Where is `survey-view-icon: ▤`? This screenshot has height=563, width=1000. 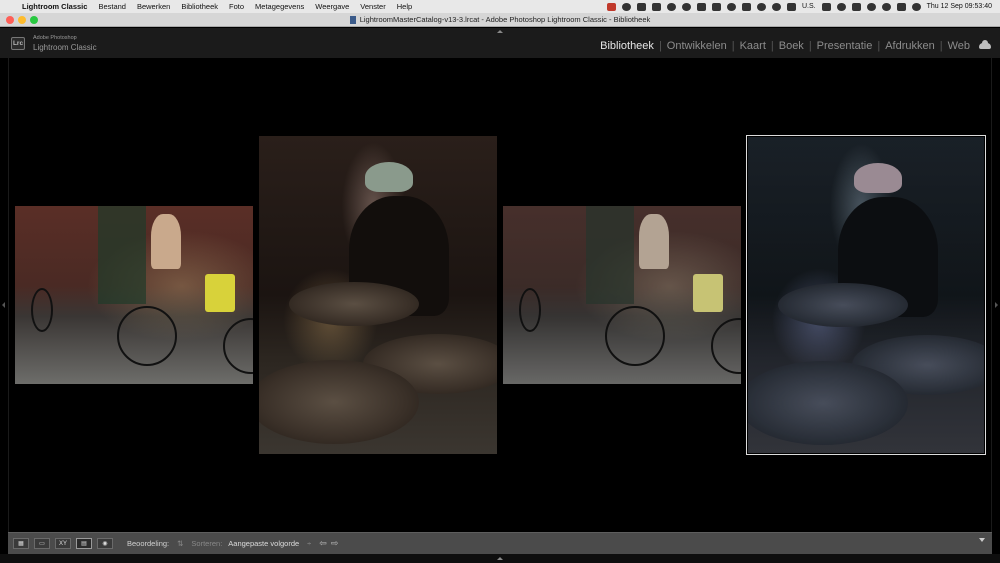 survey-view-icon: ▤ is located at coordinates (84, 543).